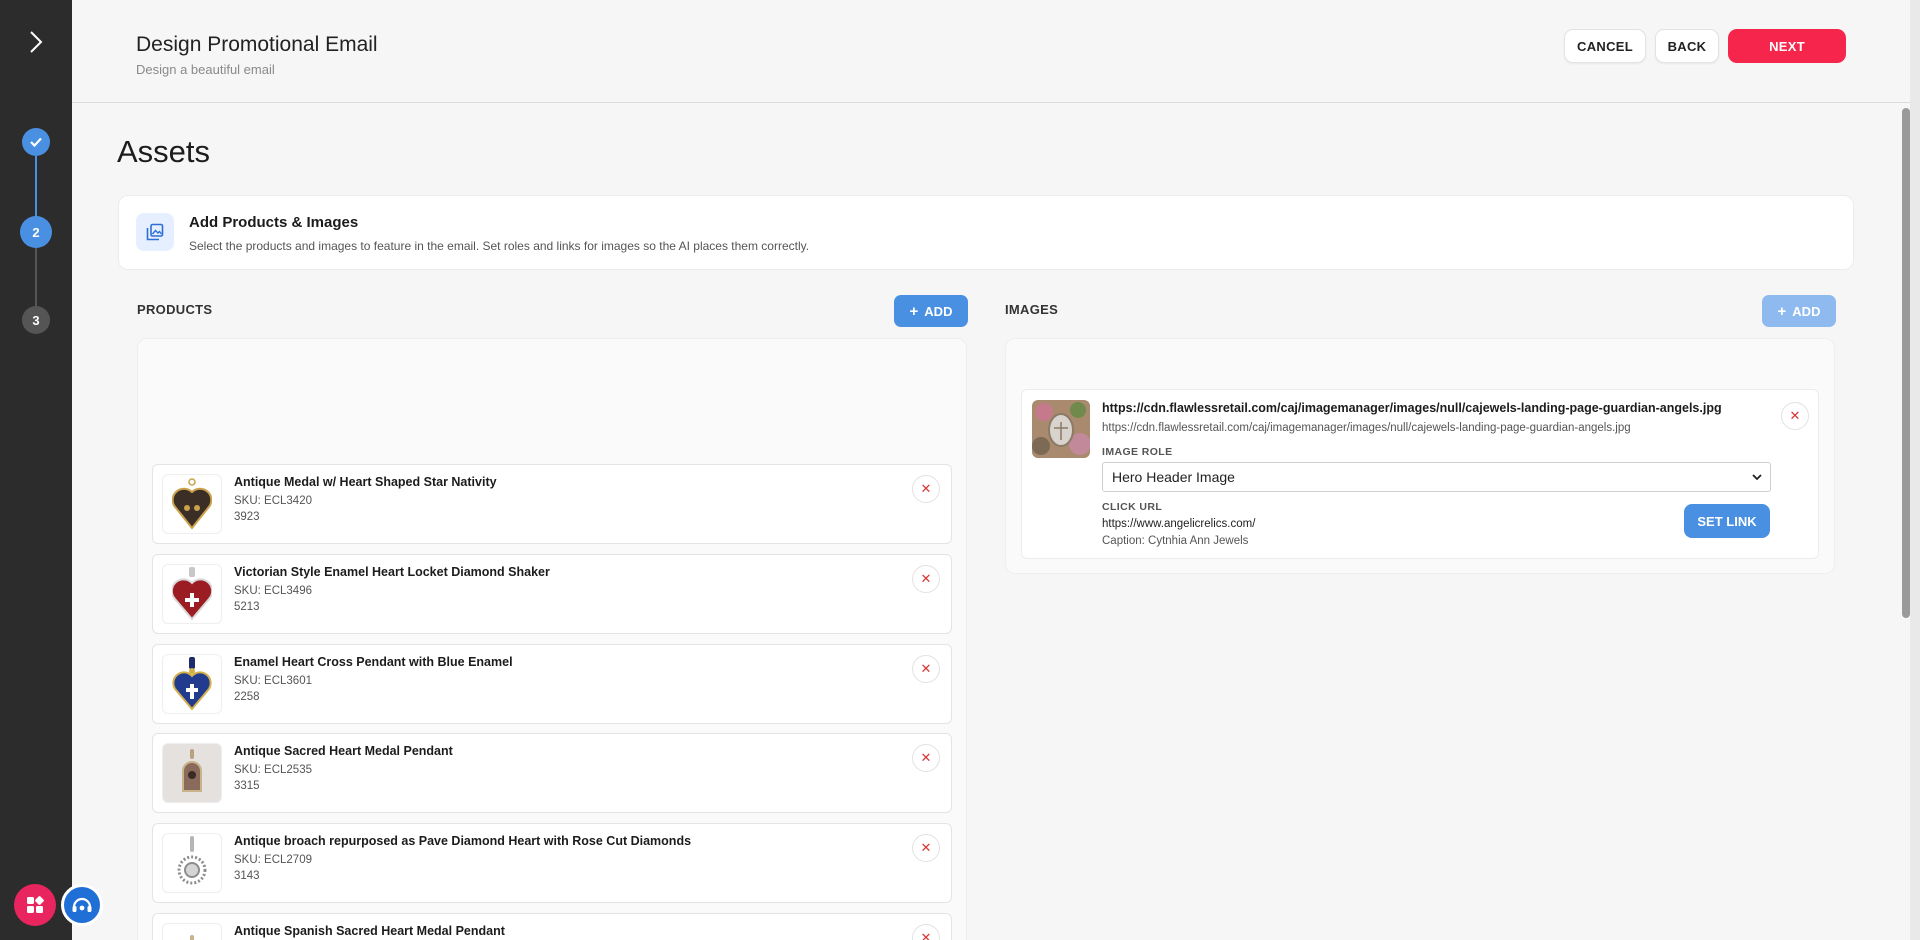 The height and width of the screenshot is (940, 1920). What do you see at coordinates (1605, 46) in the screenshot?
I see `cancel-button: CANCEL` at bounding box center [1605, 46].